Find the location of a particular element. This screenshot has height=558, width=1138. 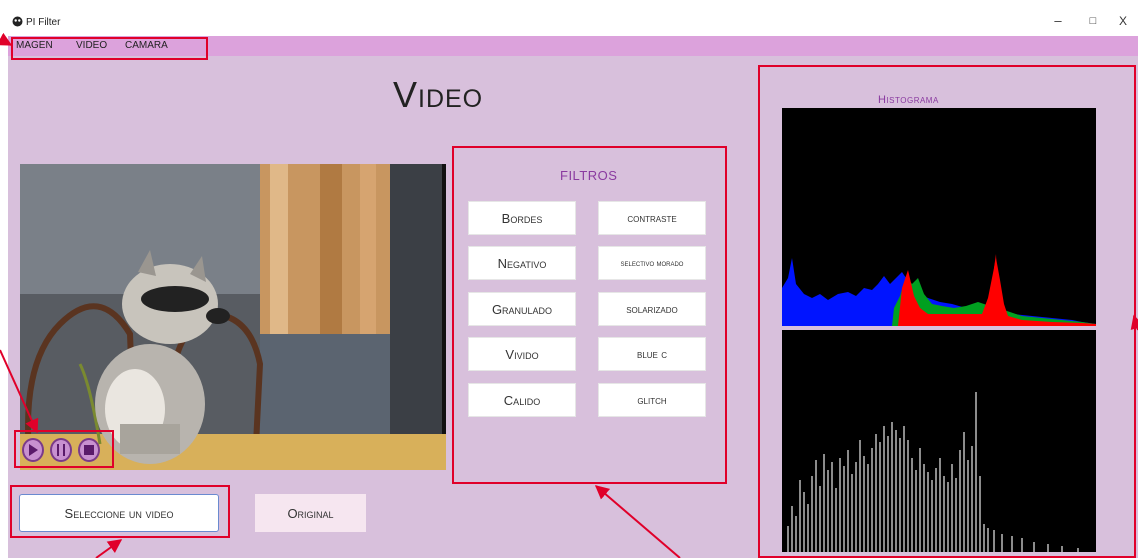

annotation-controls-box is located at coordinates (64, 449).